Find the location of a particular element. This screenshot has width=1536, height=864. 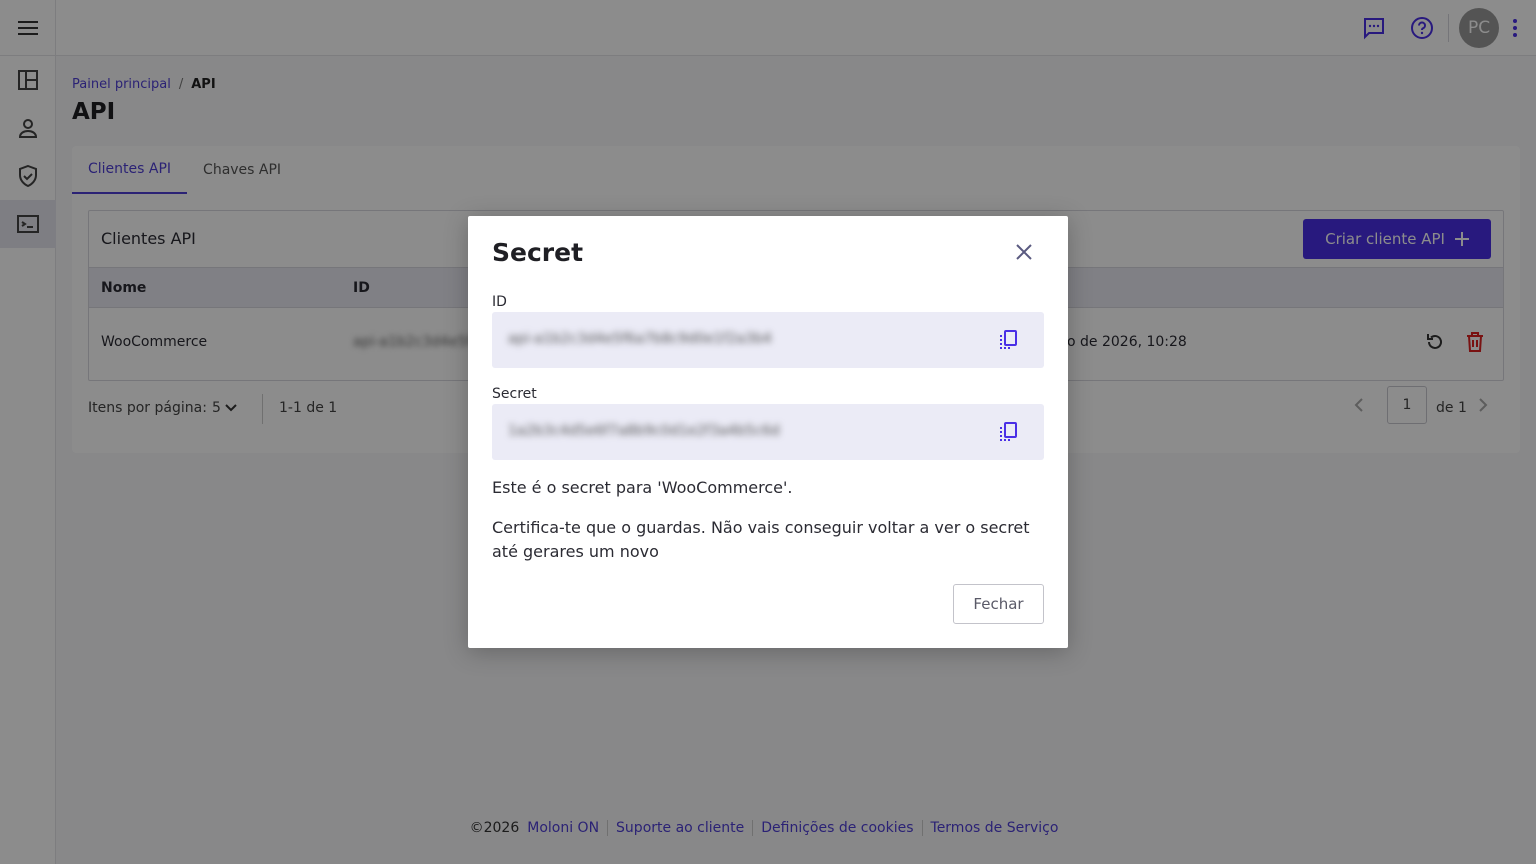

id-value: api-a1b2c3d4e5f6a7b8c9d0e1f2a3b4 is located at coordinates (640, 339).